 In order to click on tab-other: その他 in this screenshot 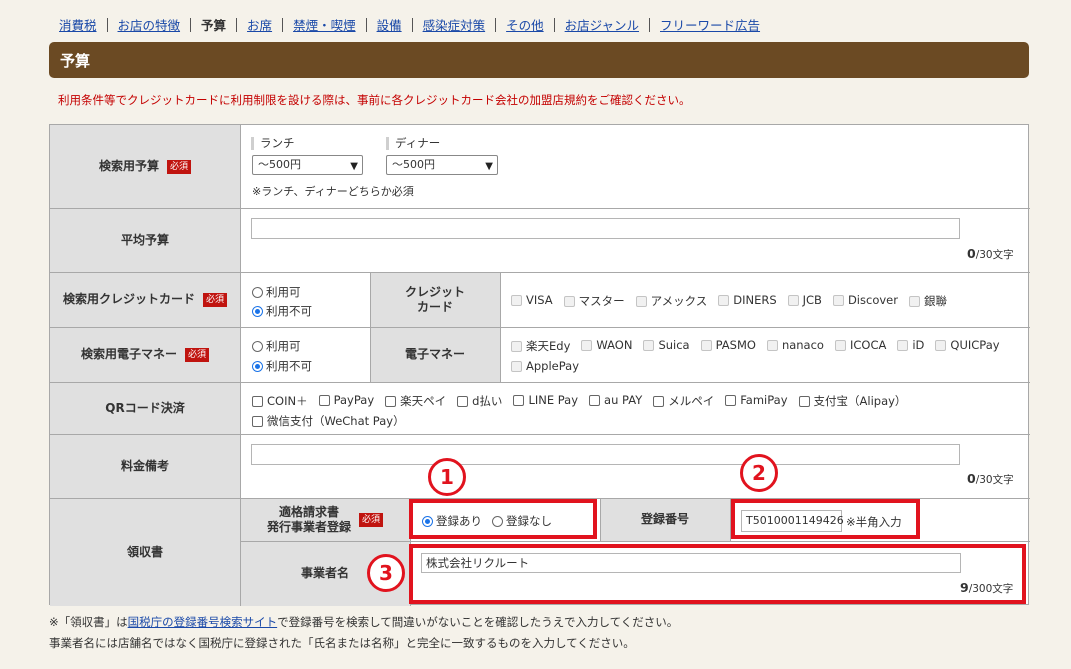, I will do `click(525, 24)`.